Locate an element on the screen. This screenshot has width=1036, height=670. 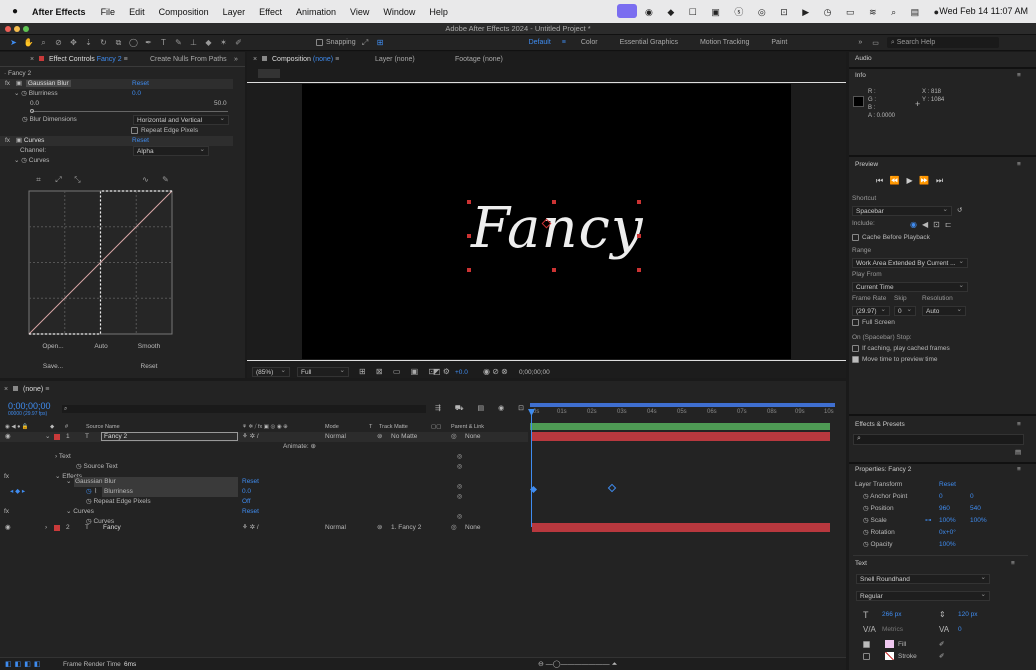
text-group-row: › Text is located at coordinates (63, 457).